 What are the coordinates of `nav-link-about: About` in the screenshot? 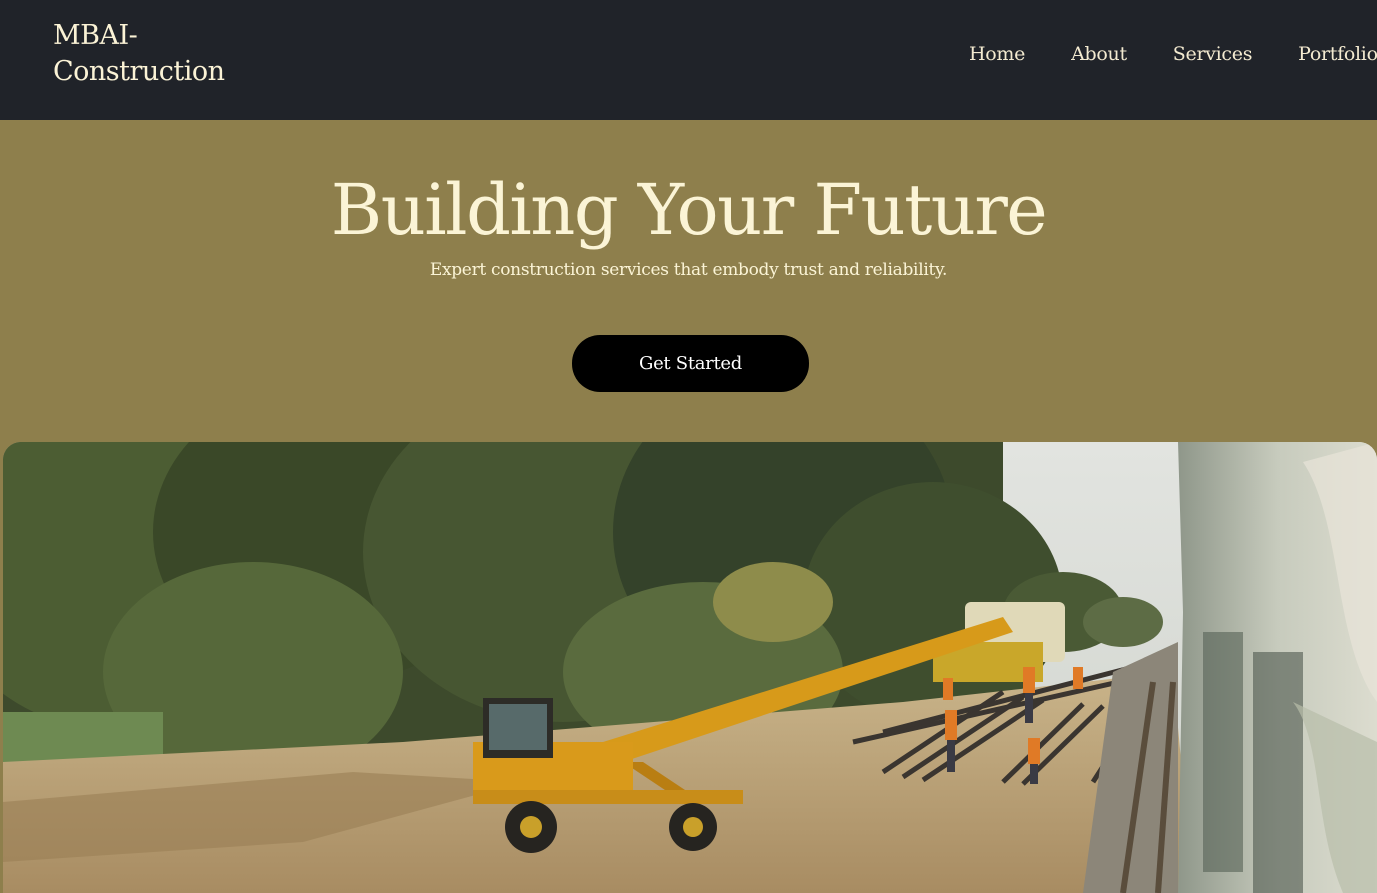 It's located at (1099, 54).